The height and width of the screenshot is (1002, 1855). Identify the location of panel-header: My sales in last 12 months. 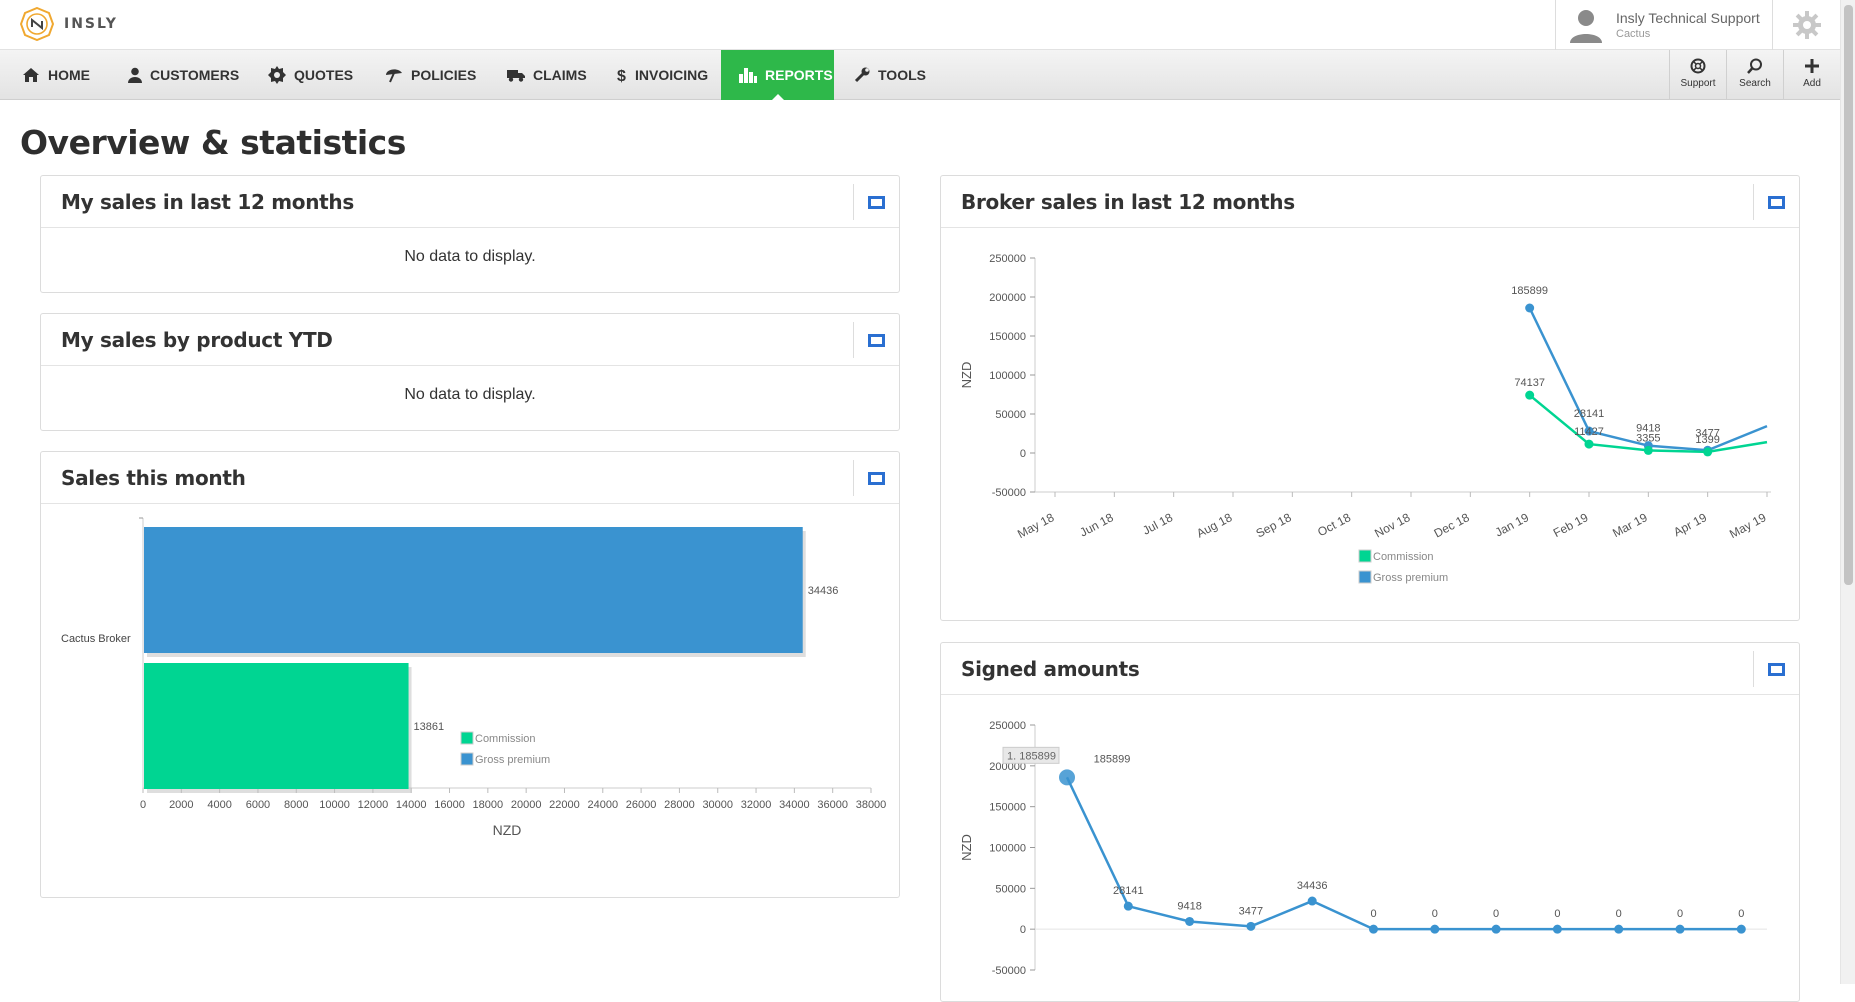
(470, 202).